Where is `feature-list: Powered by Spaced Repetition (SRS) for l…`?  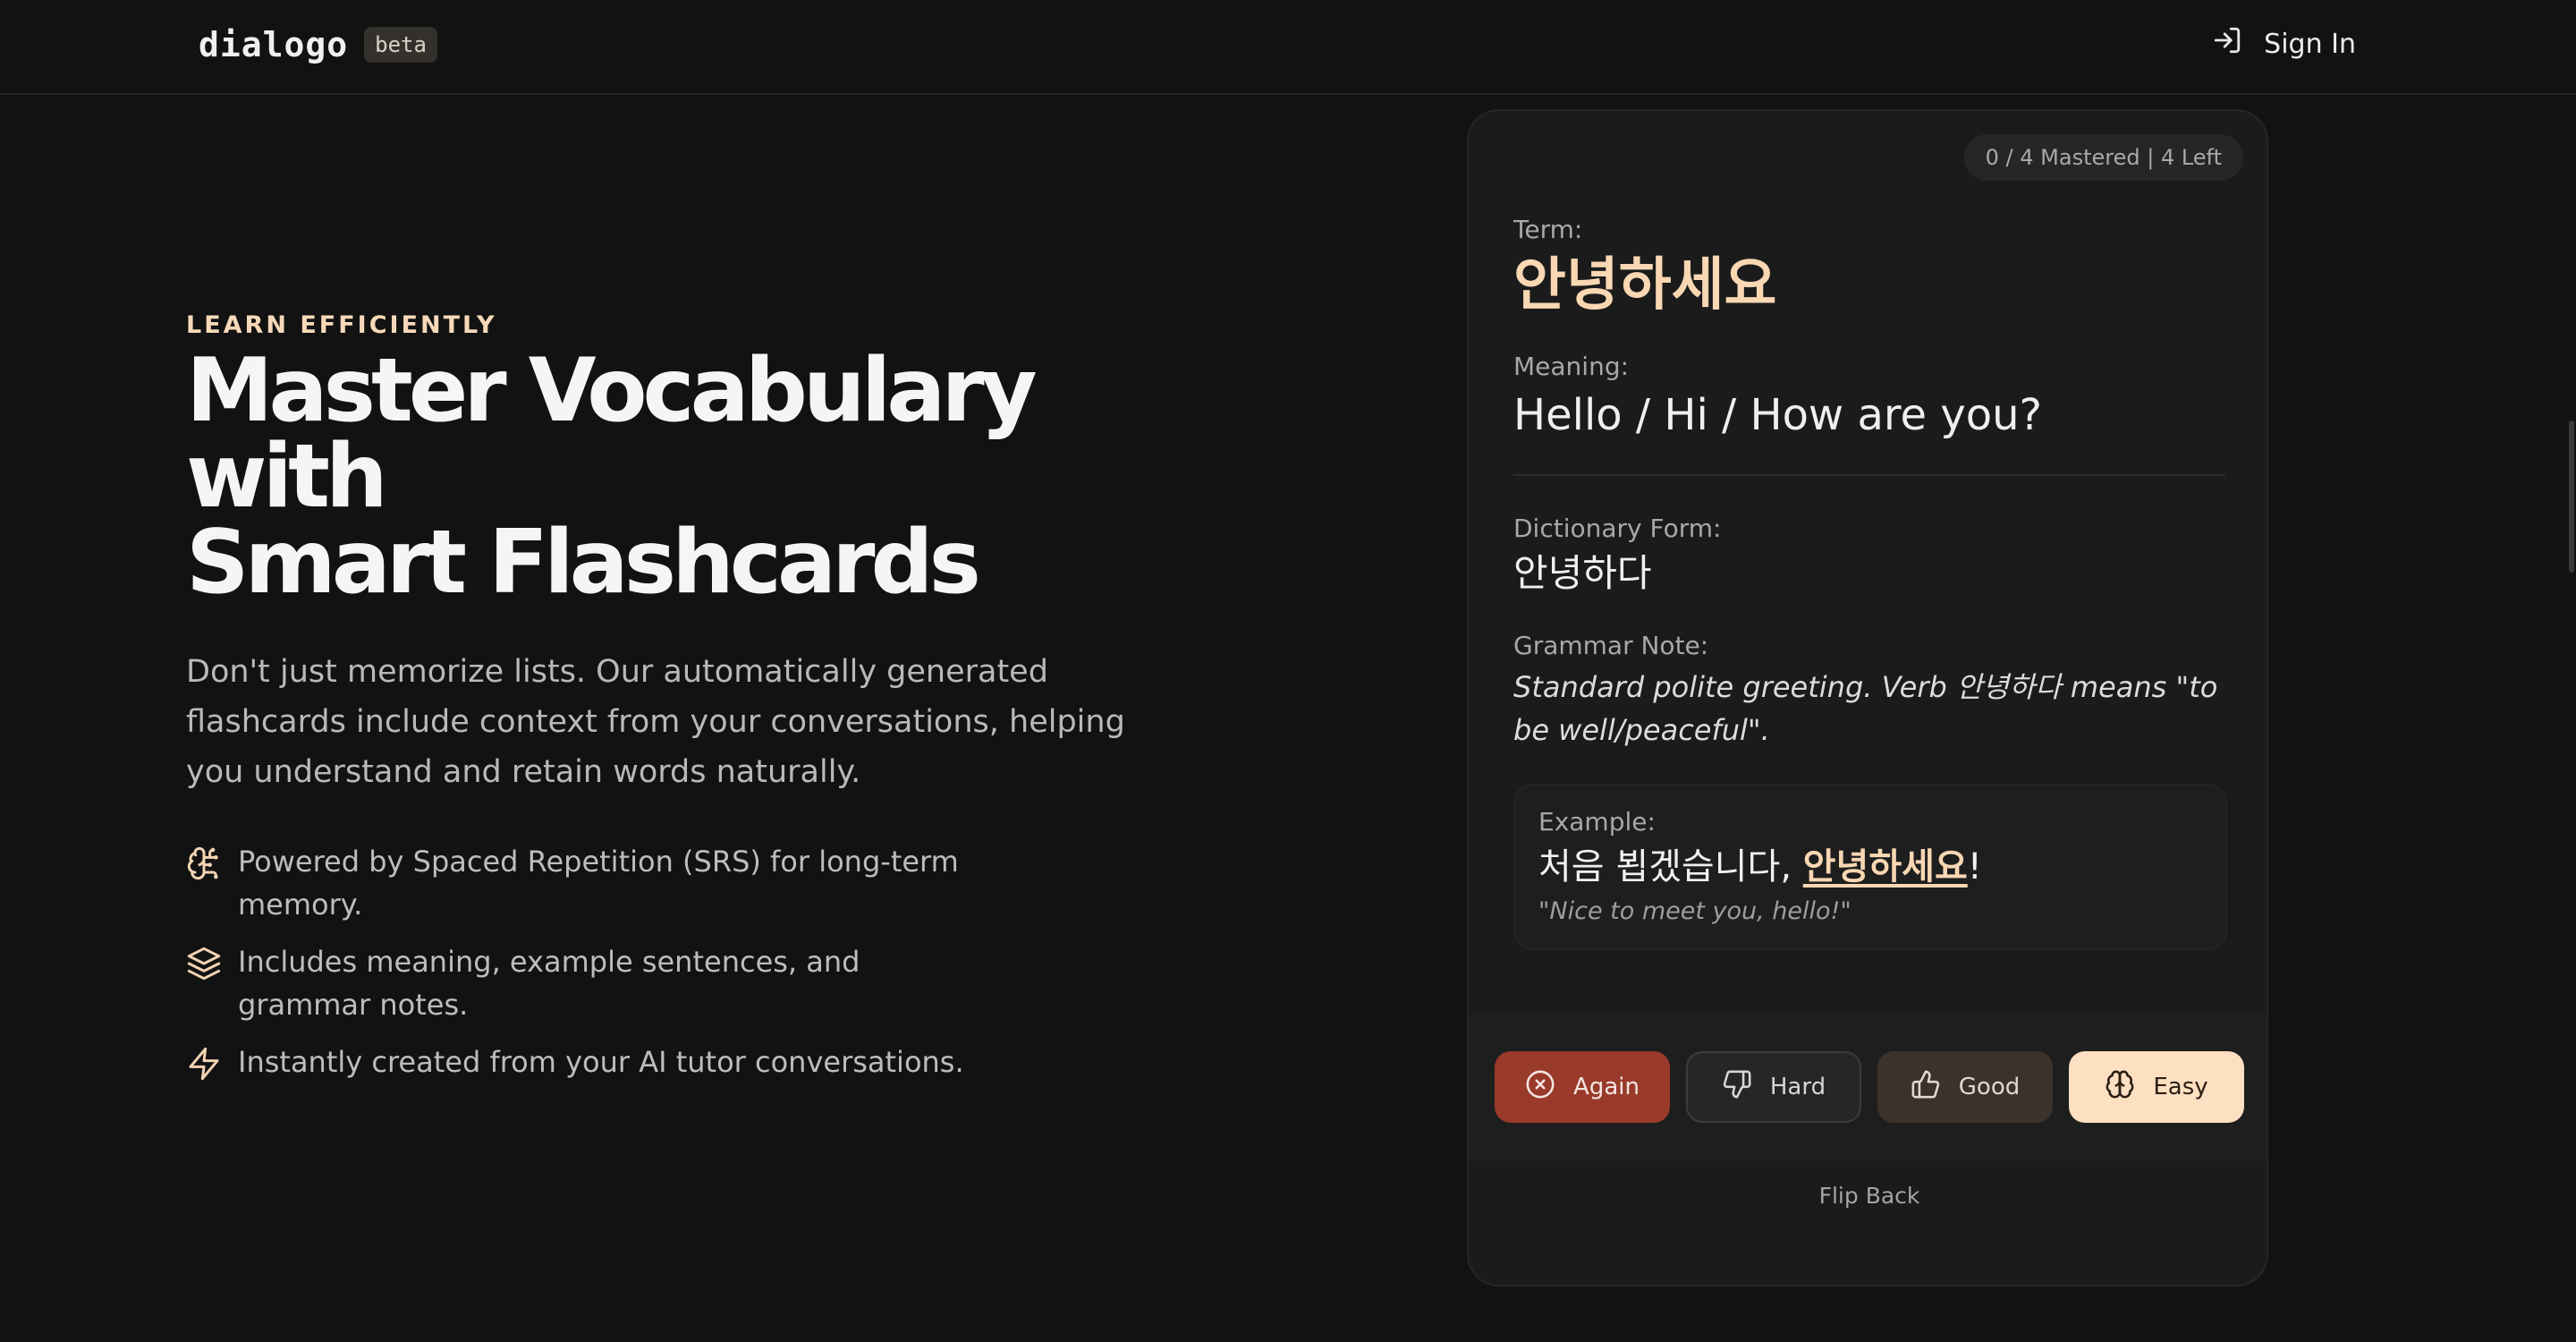 feature-list: Powered by Spaced Repetition (SRS) for l… is located at coordinates (700, 962).